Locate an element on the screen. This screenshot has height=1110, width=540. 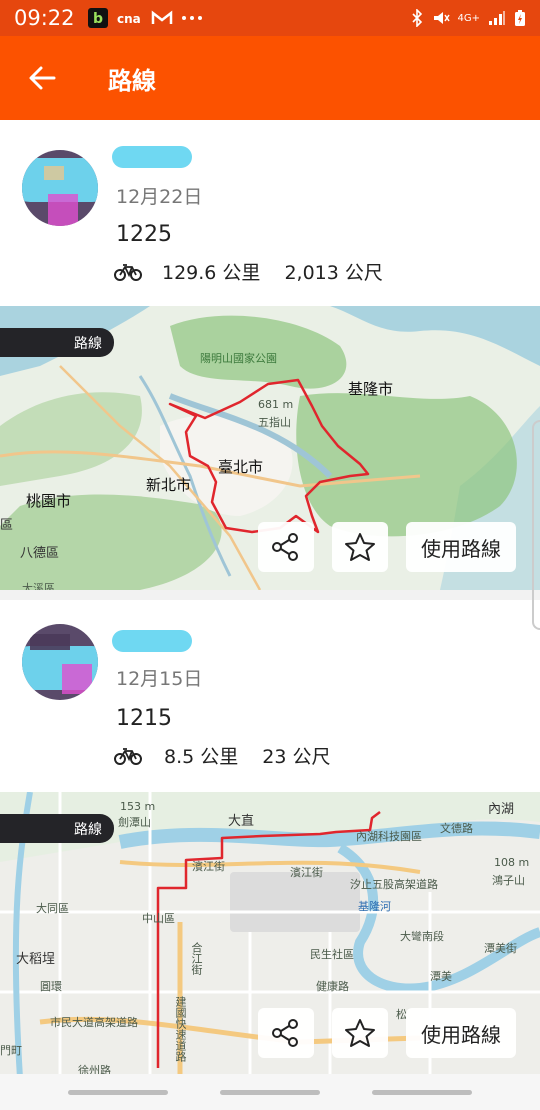
route-distance: 8.5 公里 is located at coordinates (201, 757).